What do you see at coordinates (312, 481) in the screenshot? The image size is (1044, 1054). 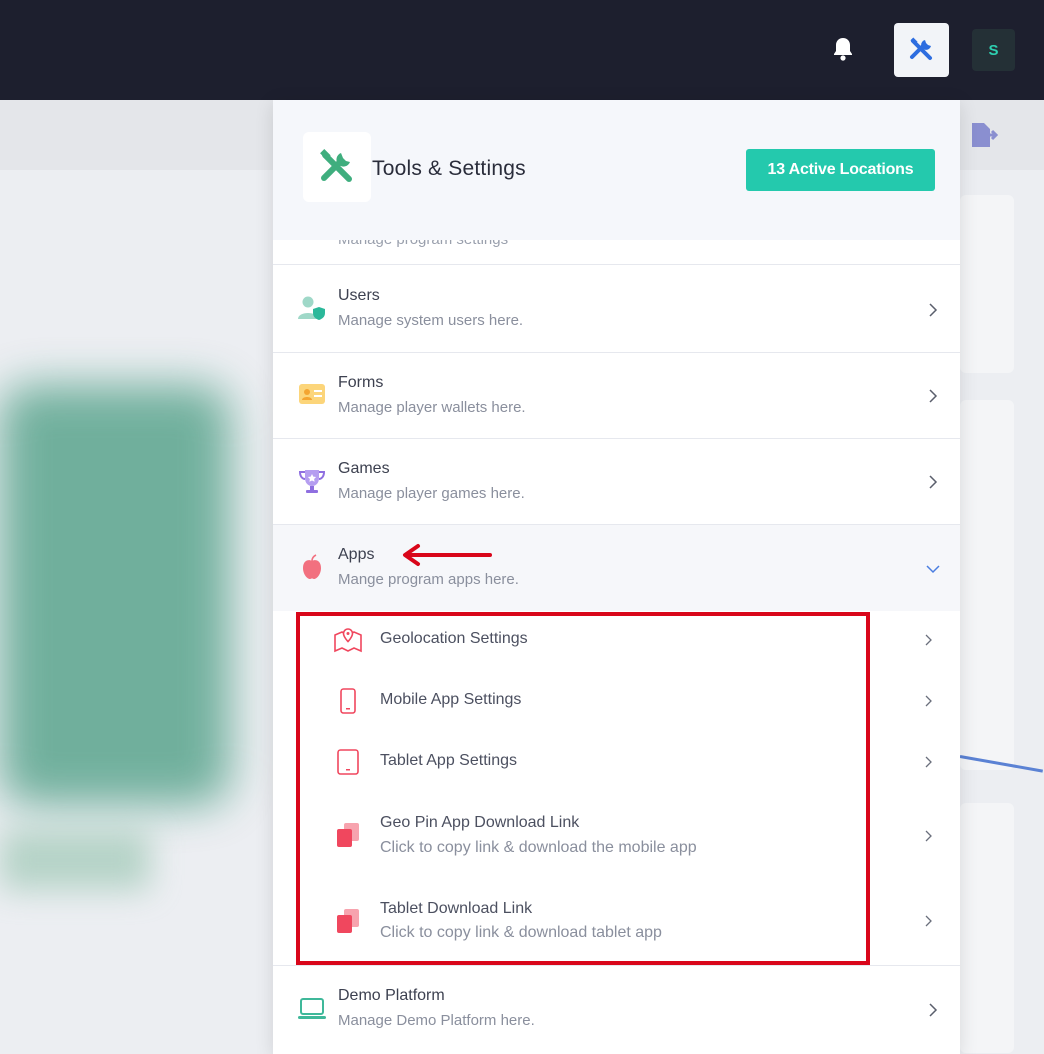 I see `trophy-icon` at bounding box center [312, 481].